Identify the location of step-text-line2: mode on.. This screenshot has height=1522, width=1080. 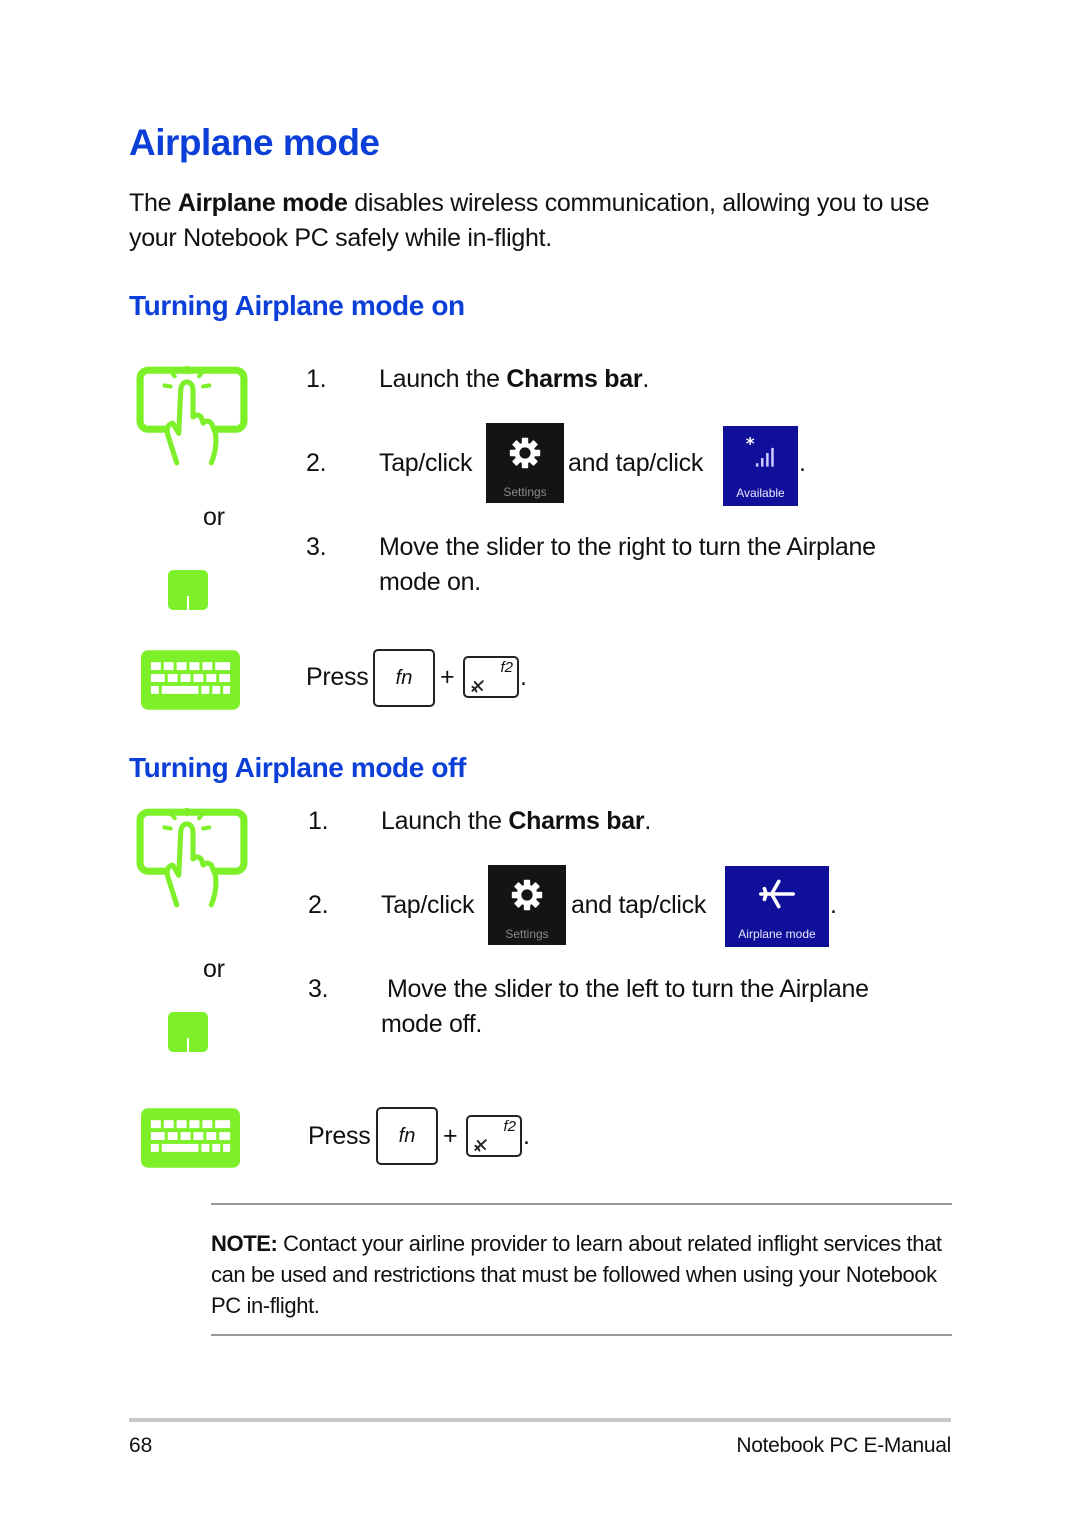
(430, 582).